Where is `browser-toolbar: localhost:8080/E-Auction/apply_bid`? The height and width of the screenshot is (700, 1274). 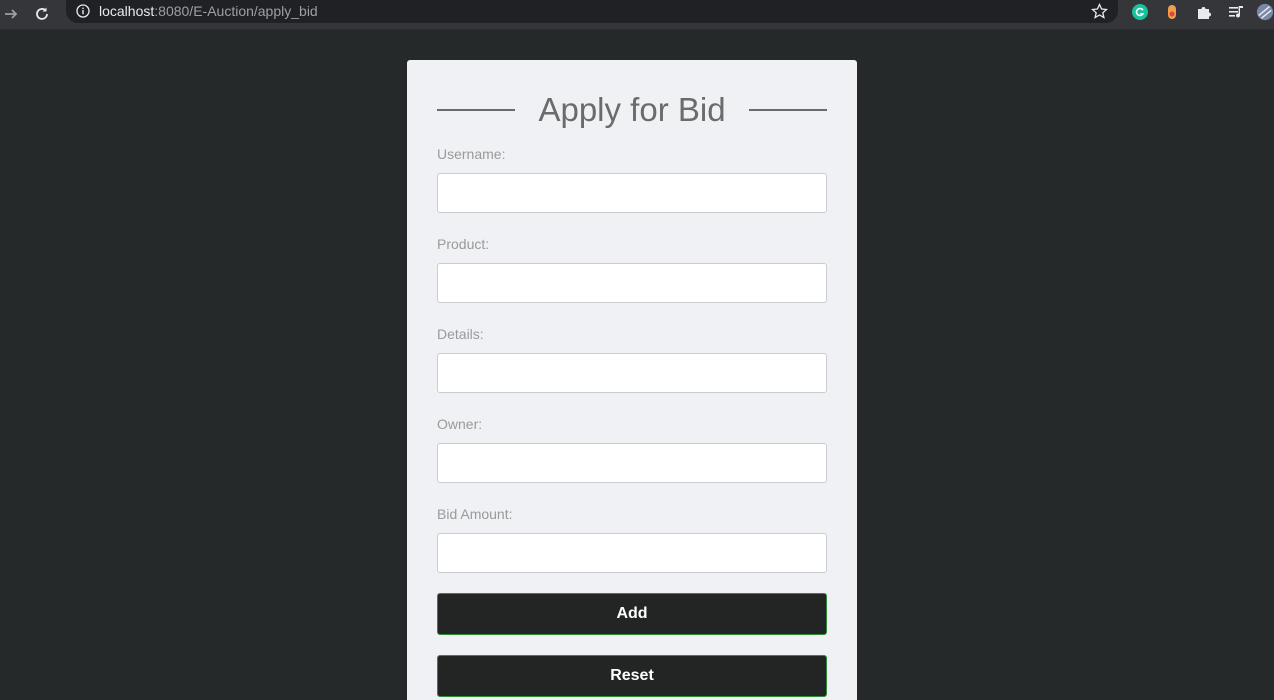 browser-toolbar: localhost:8080/E-Auction/apply_bid is located at coordinates (637, 15).